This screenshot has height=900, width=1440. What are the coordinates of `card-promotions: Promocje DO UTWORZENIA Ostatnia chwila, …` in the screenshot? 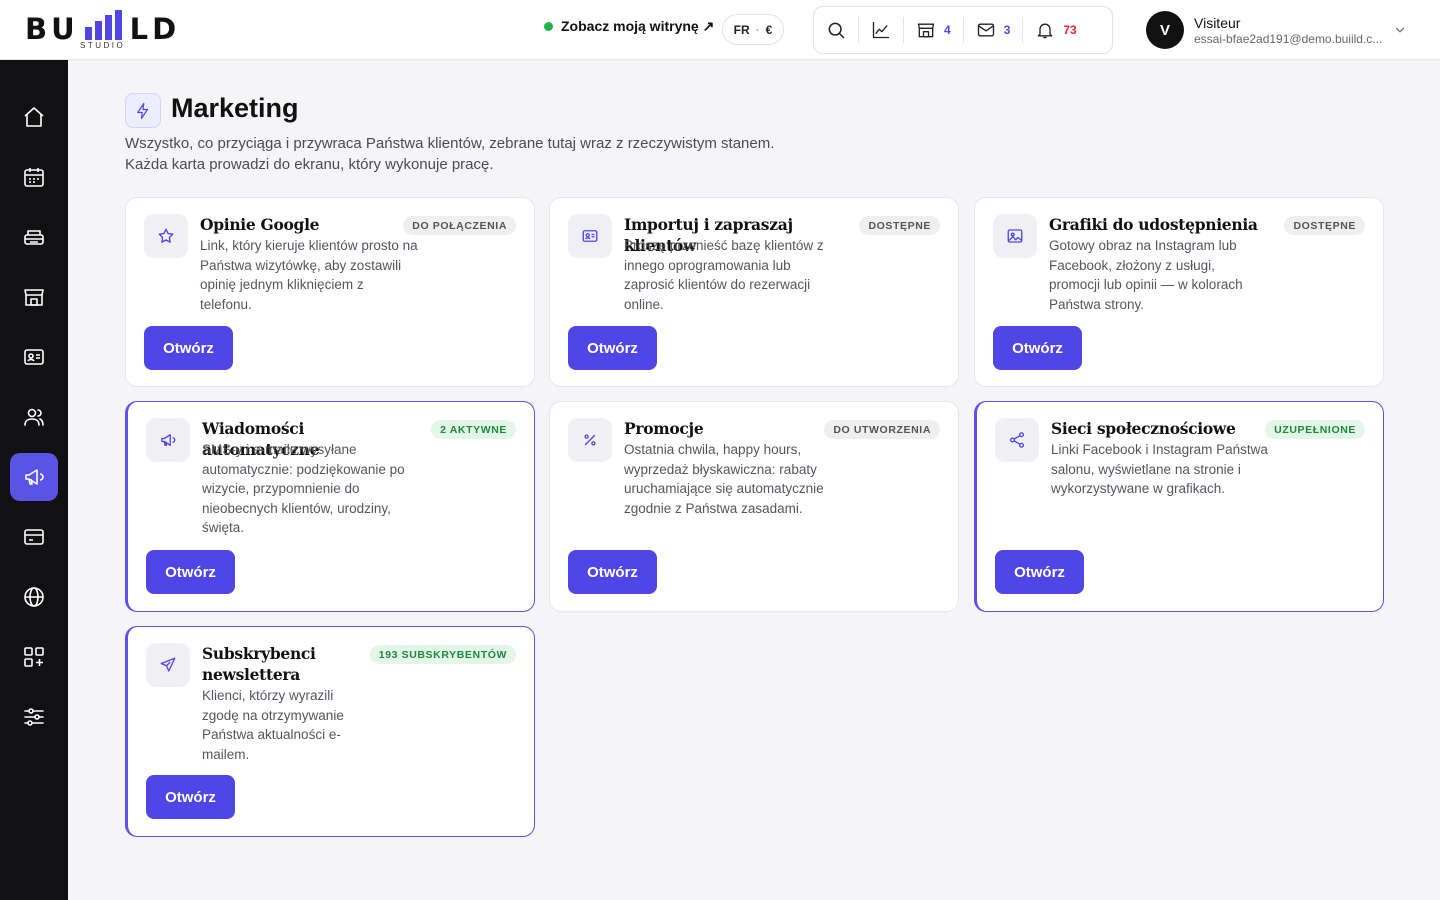 It's located at (754, 506).